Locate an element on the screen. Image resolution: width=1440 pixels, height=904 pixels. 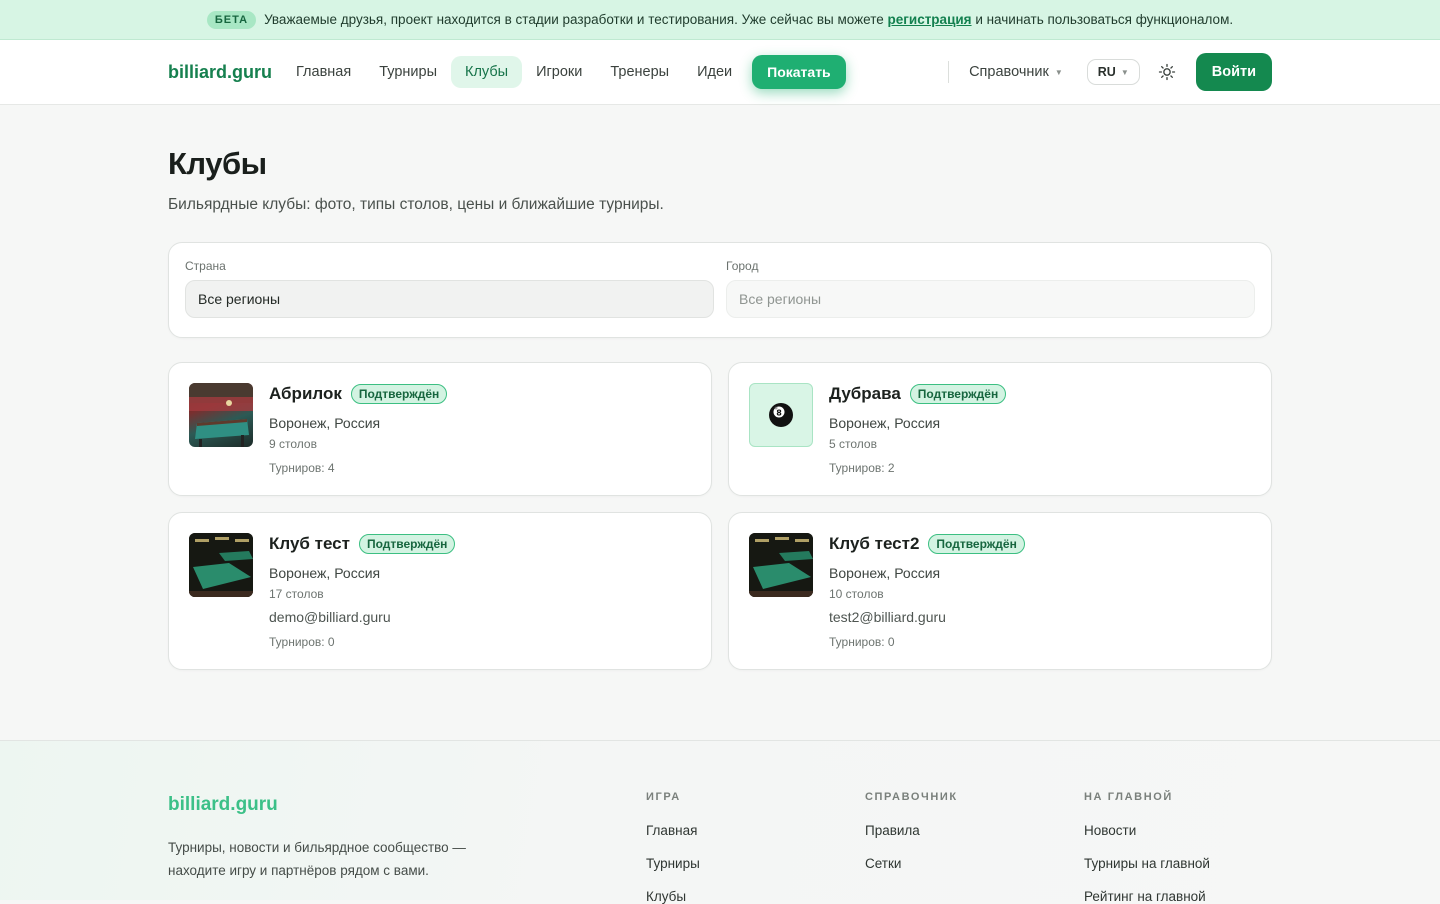
theme-toggle is located at coordinates (1167, 72).